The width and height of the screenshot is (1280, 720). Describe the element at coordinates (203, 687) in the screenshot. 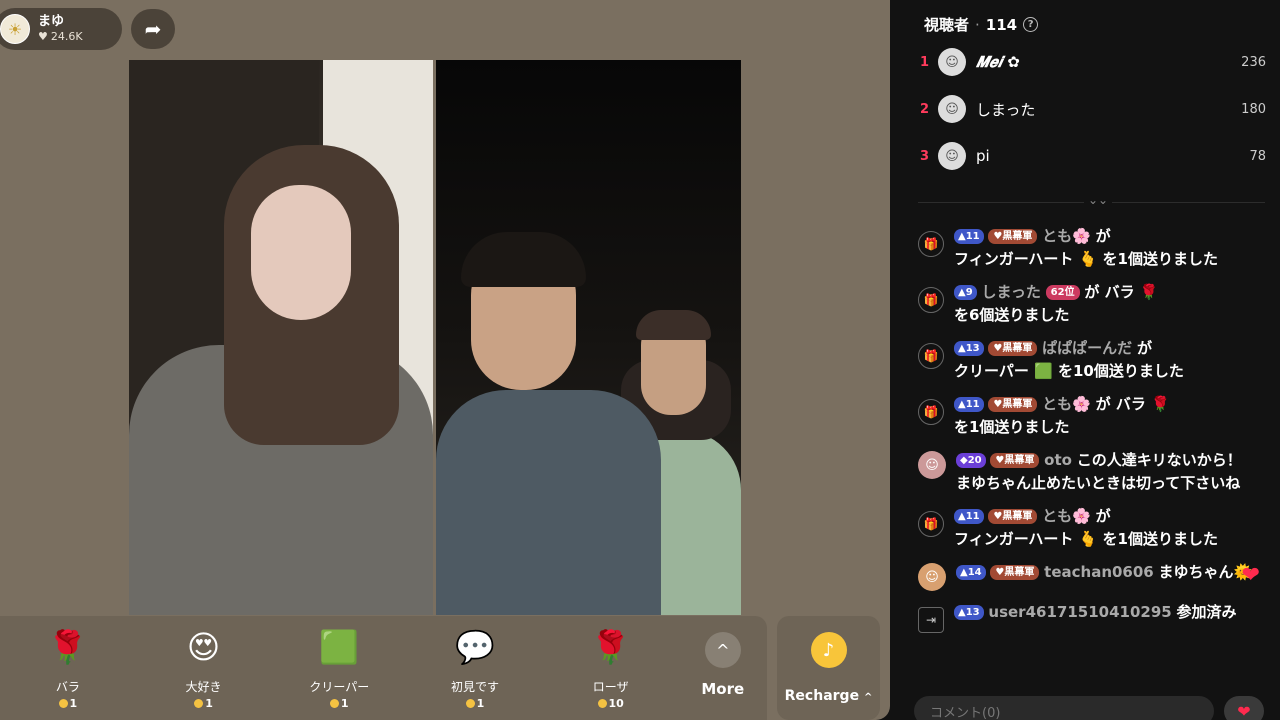

I see `gift-name: 大好き` at that location.